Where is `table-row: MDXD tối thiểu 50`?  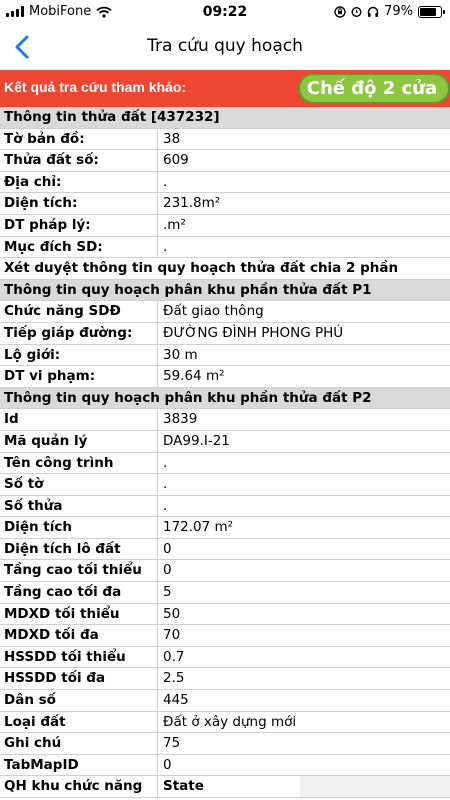 table-row: MDXD tối thiểu 50 is located at coordinates (225, 614).